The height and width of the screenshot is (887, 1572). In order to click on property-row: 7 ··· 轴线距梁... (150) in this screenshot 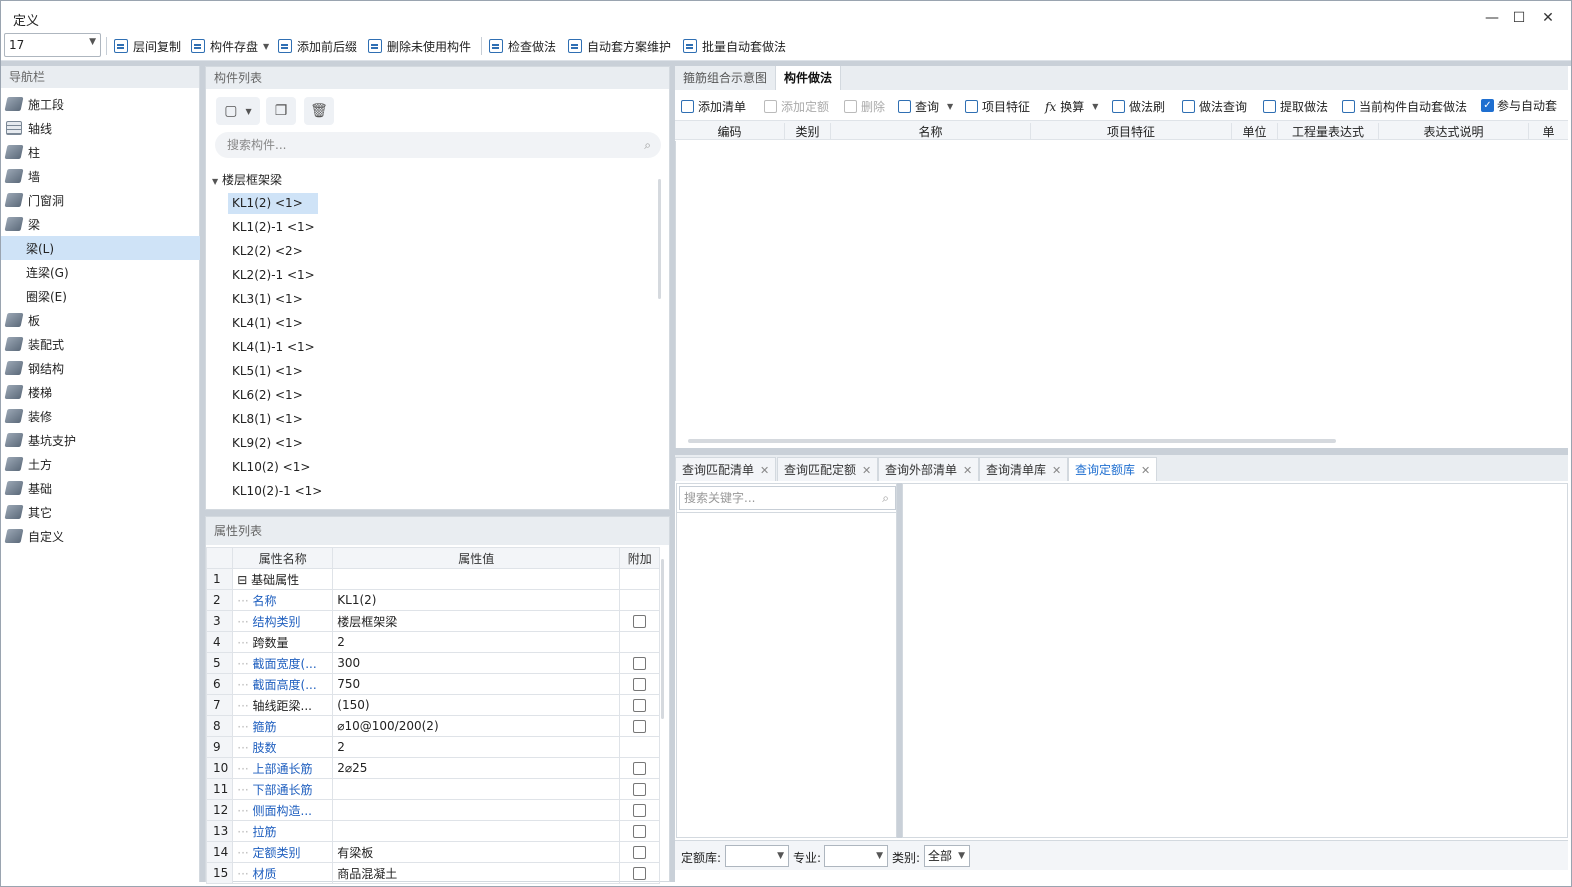, I will do `click(433, 705)`.